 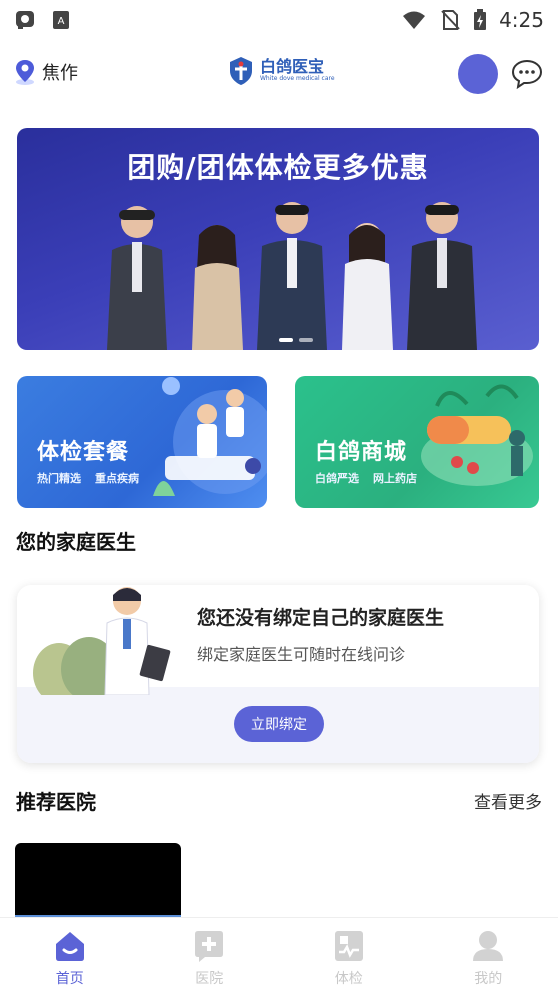 I want to click on mall-tag: 白鸽严选, so click(x=337, y=478).